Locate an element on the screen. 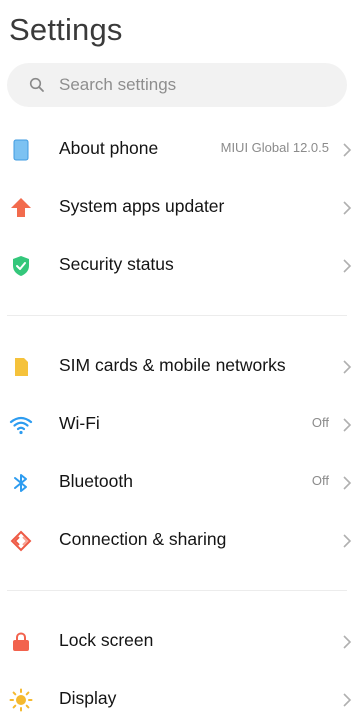 This screenshot has width=361, height=720. settings-item-sim-cards: SIM cards & mobile networks is located at coordinates (180, 367).